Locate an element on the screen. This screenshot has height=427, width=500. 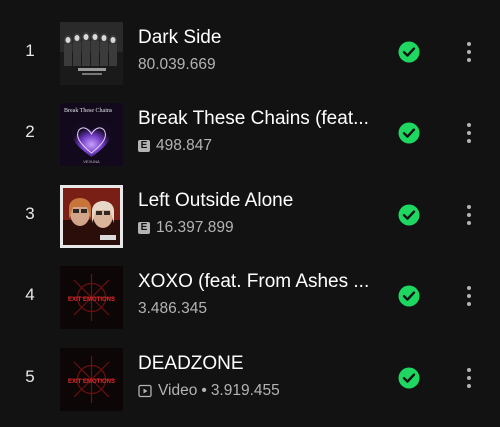
track-number: 2 is located at coordinates (30, 131).